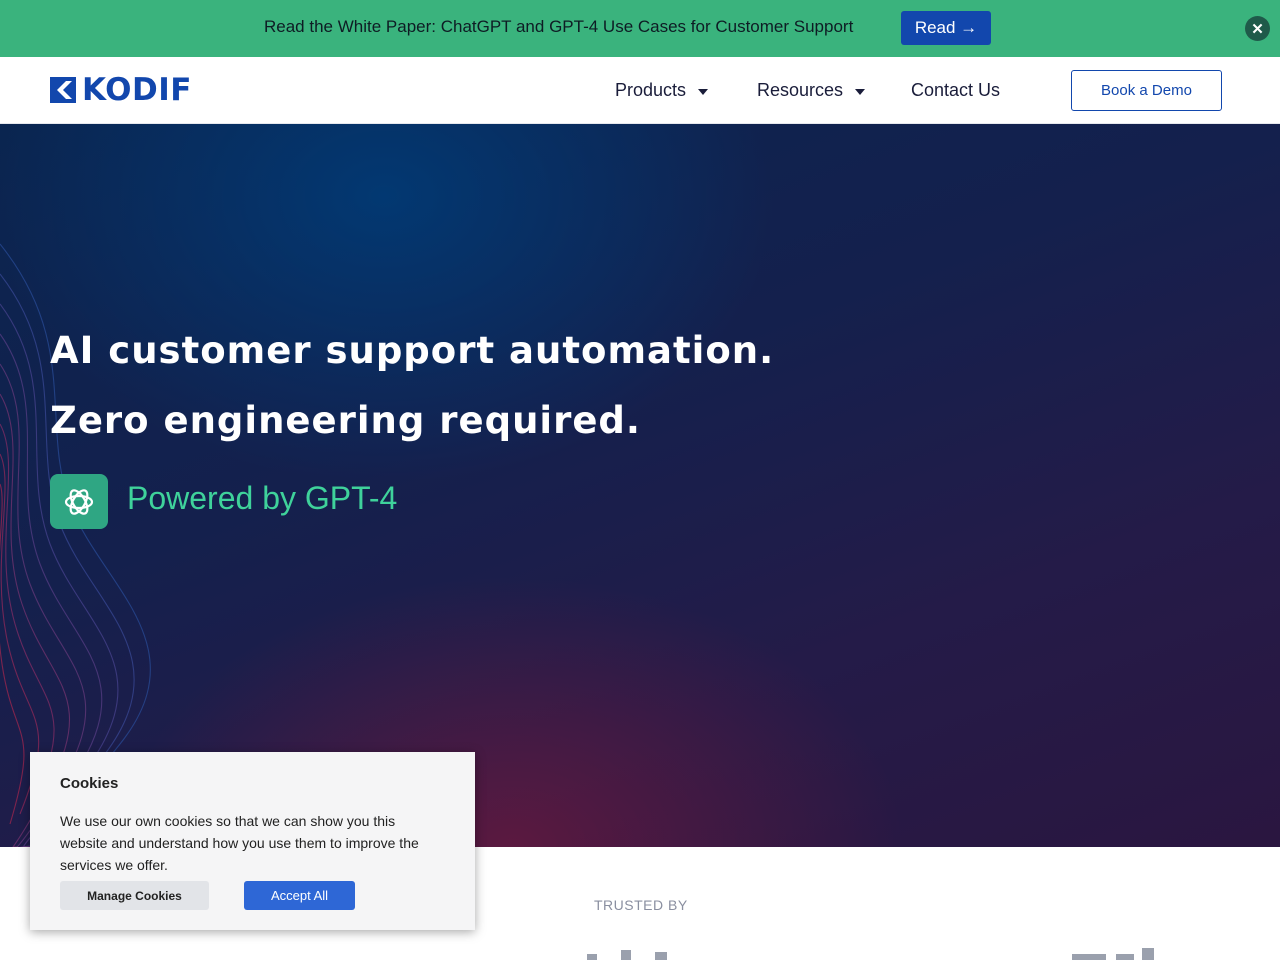  I want to click on nav-resources: Resources, so click(811, 90).